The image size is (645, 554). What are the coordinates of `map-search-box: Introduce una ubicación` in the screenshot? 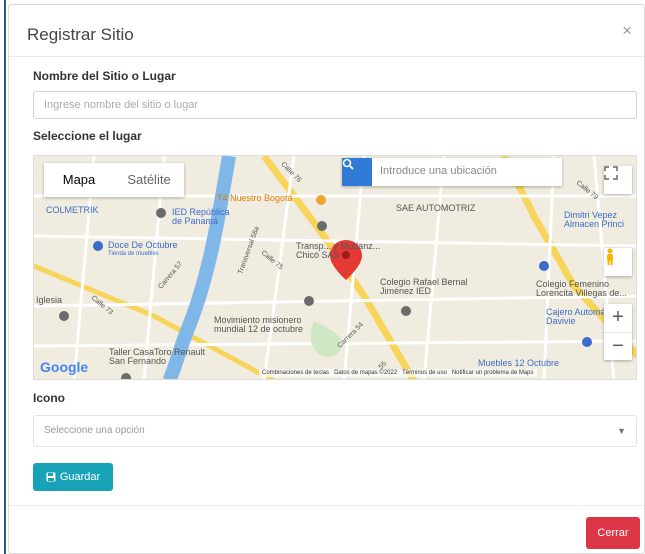 It's located at (452, 172).